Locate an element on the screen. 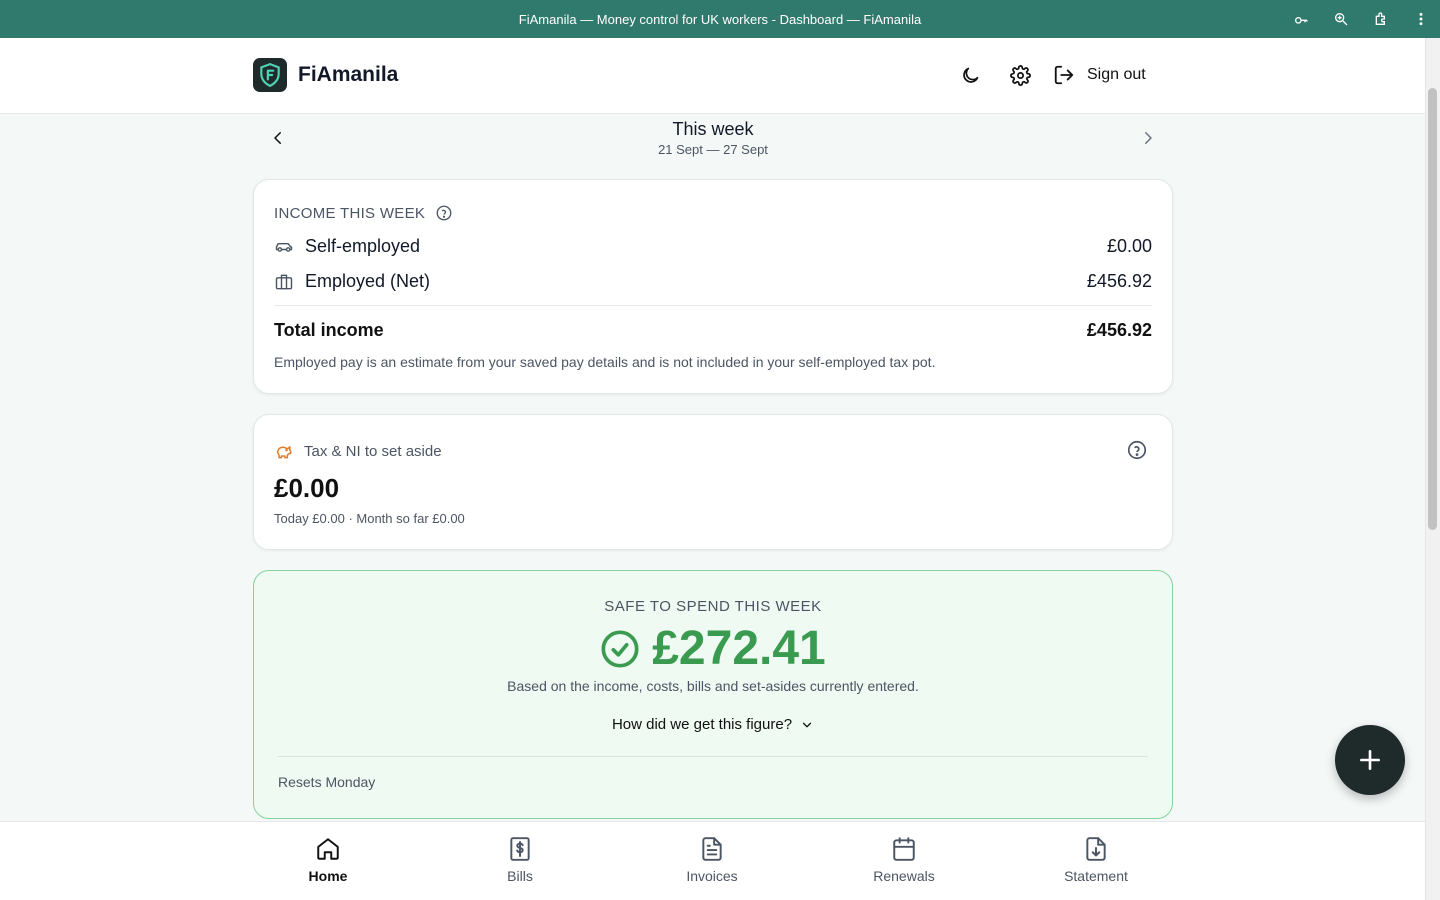 This screenshot has height=900, width=1440. safe-to-spend-title: SAFE TO SPEND THIS WEEK is located at coordinates (713, 606).